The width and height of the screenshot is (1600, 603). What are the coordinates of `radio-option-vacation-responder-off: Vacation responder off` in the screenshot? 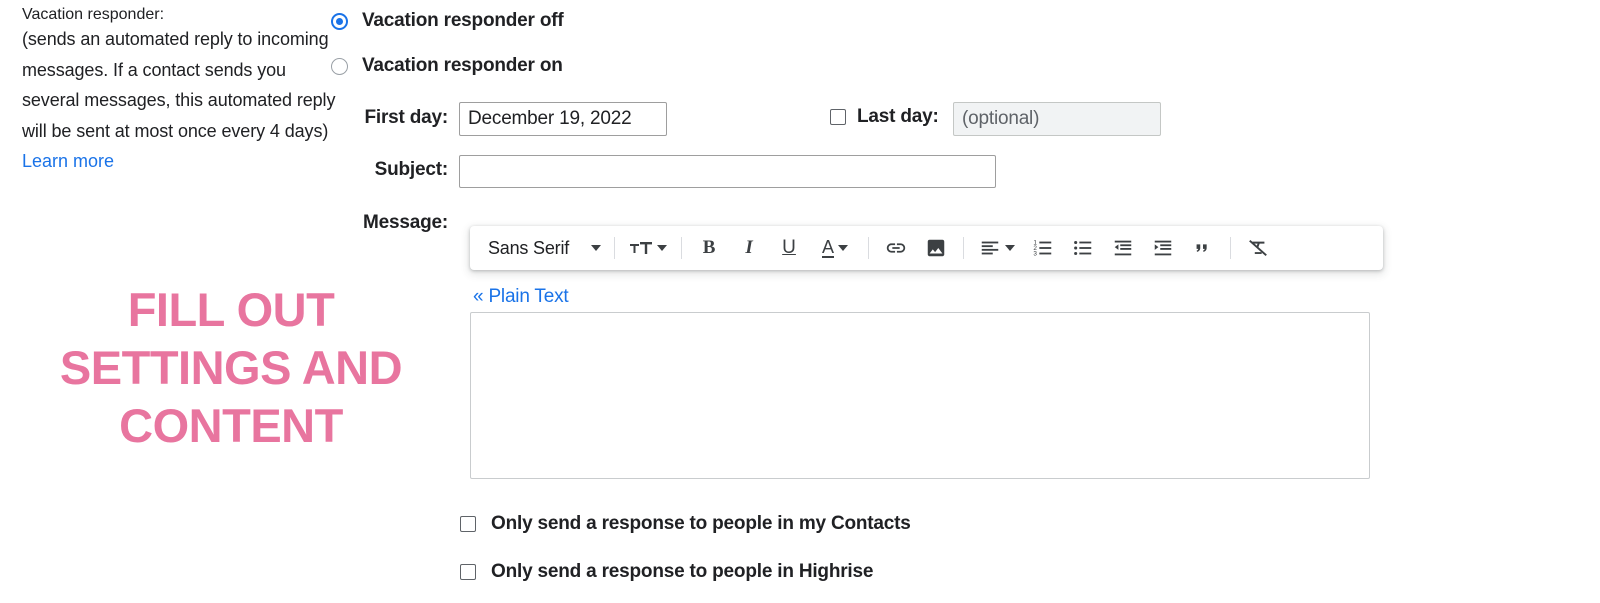 It's located at (447, 21).